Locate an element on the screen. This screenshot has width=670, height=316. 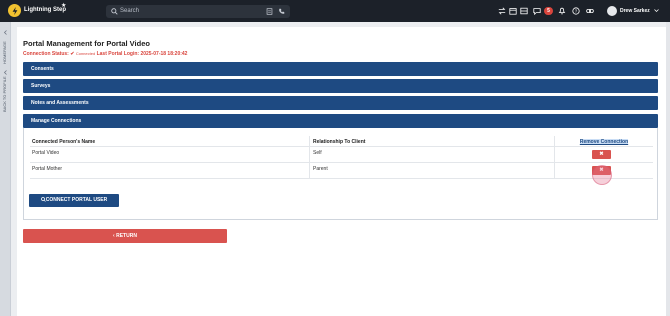
table-row: Portal Video Self ✖ is located at coordinates (341, 155).